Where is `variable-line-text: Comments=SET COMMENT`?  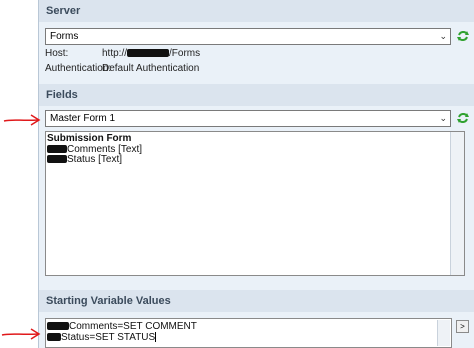 variable-line-text: Comments=SET COMMENT is located at coordinates (133, 326).